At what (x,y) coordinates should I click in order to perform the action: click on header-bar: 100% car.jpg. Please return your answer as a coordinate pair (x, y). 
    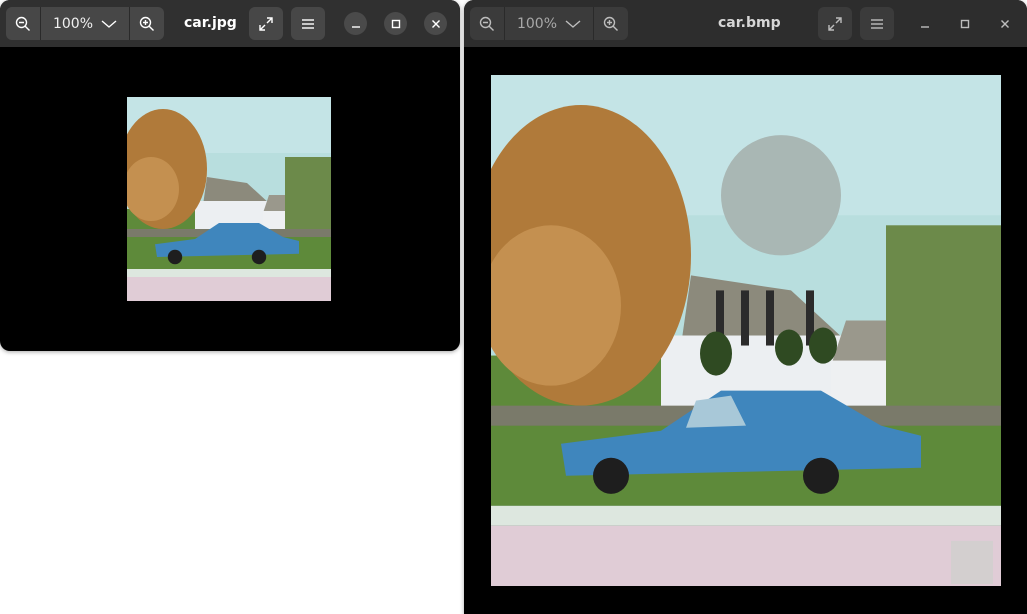
    Looking at the image, I should click on (230, 23).